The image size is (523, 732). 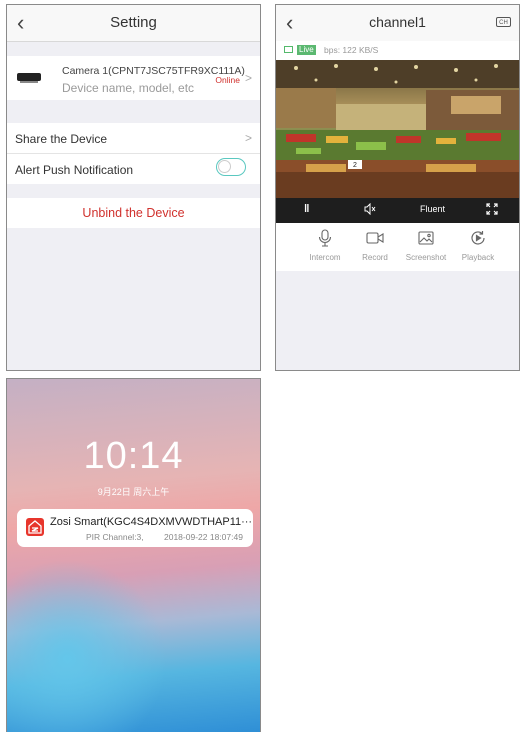 What do you see at coordinates (61, 139) in the screenshot?
I see `share-device-label: Share the Device` at bounding box center [61, 139].